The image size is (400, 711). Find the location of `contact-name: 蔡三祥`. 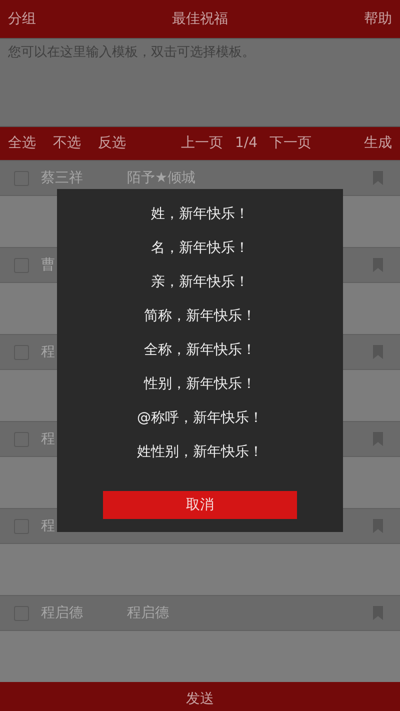

contact-name: 蔡三祥 is located at coordinates (62, 178).